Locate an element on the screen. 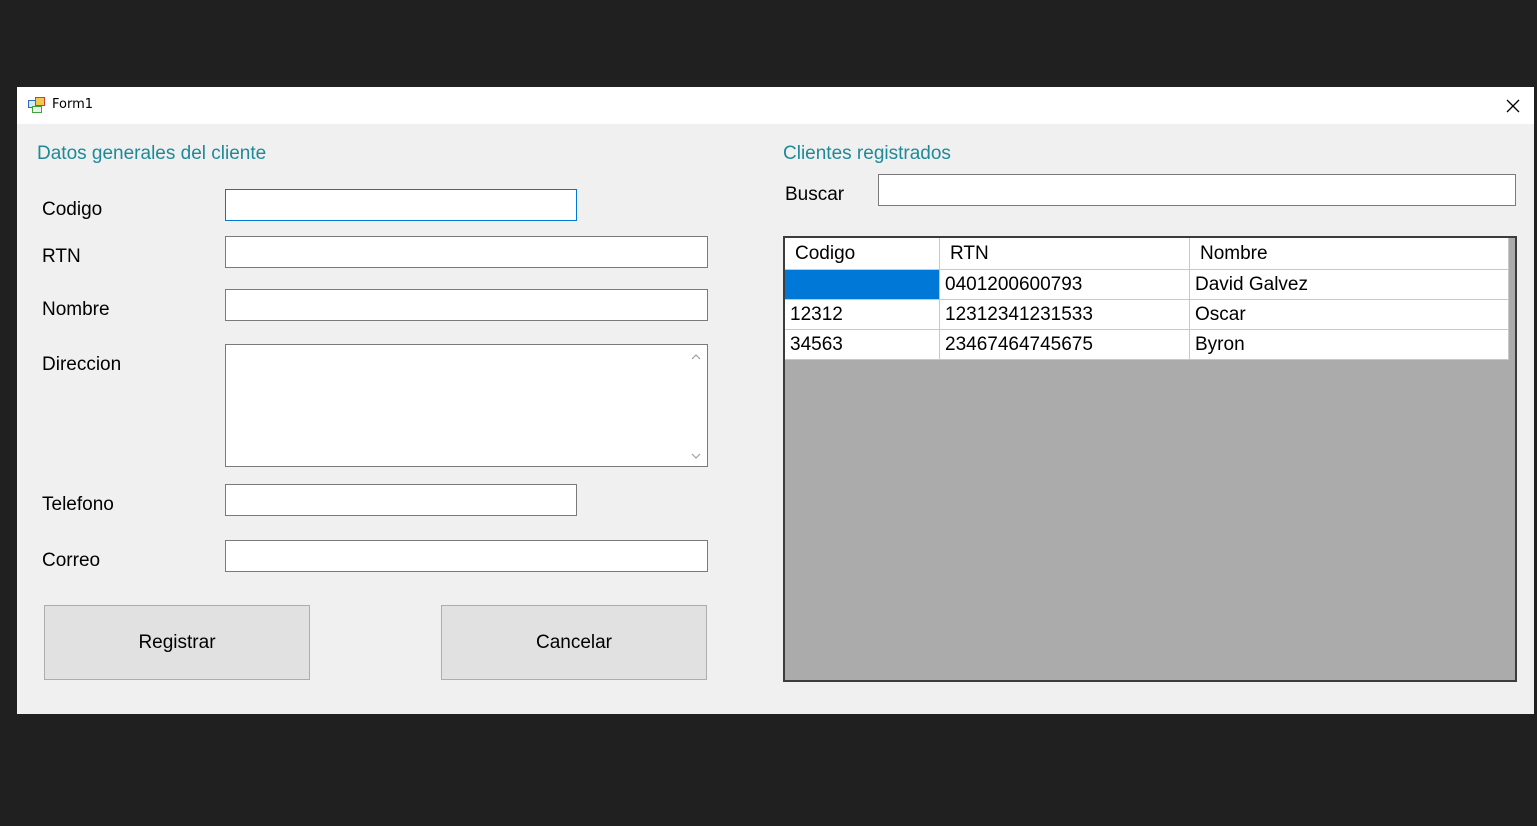 This screenshot has width=1537, height=826. cell-nombre: David Galvez is located at coordinates (1349, 285).